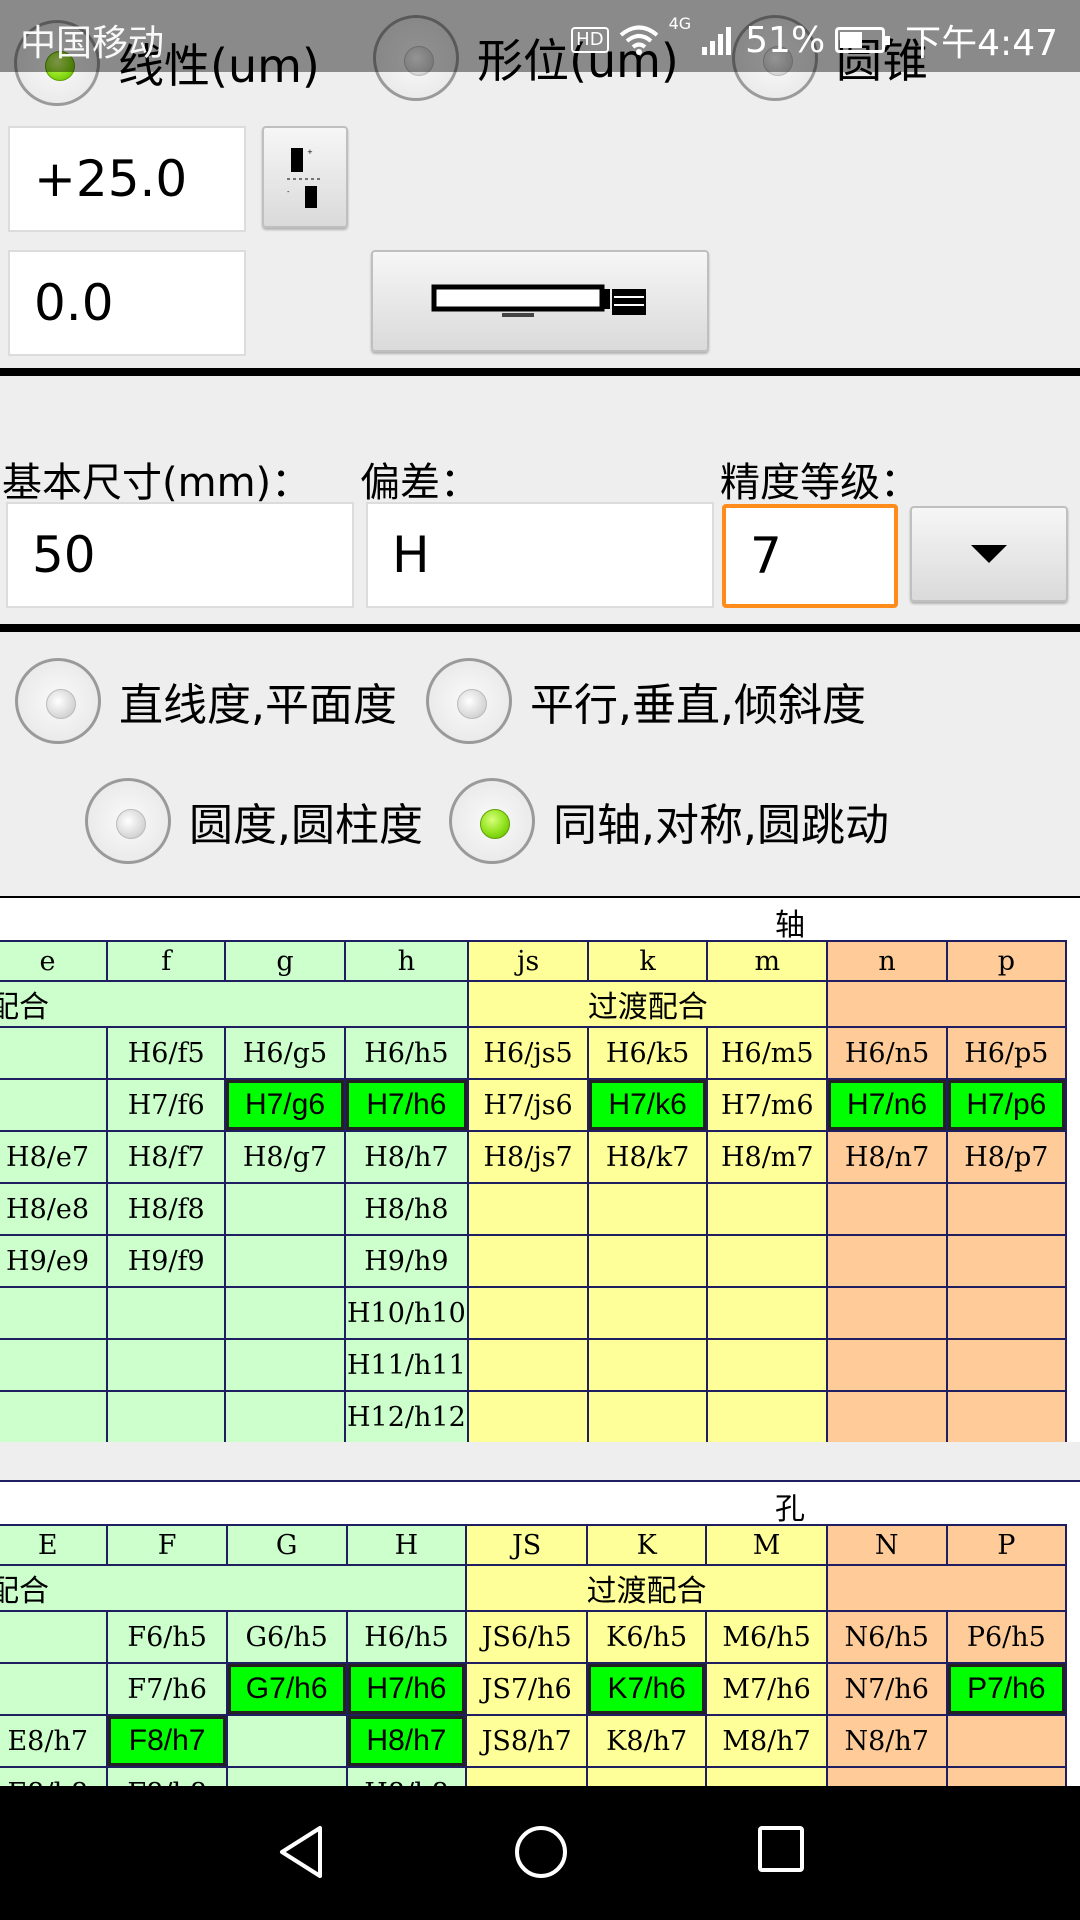 The width and height of the screenshot is (1080, 1920). What do you see at coordinates (305, 177) in the screenshot?
I see `tolerance-swap-button: + -` at bounding box center [305, 177].